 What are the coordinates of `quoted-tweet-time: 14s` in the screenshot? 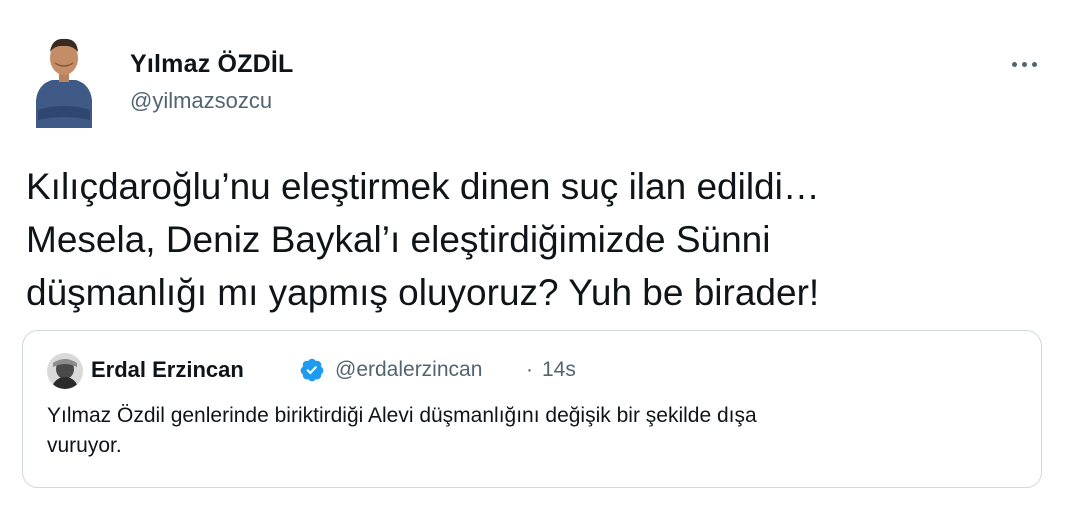 It's located at (559, 370).